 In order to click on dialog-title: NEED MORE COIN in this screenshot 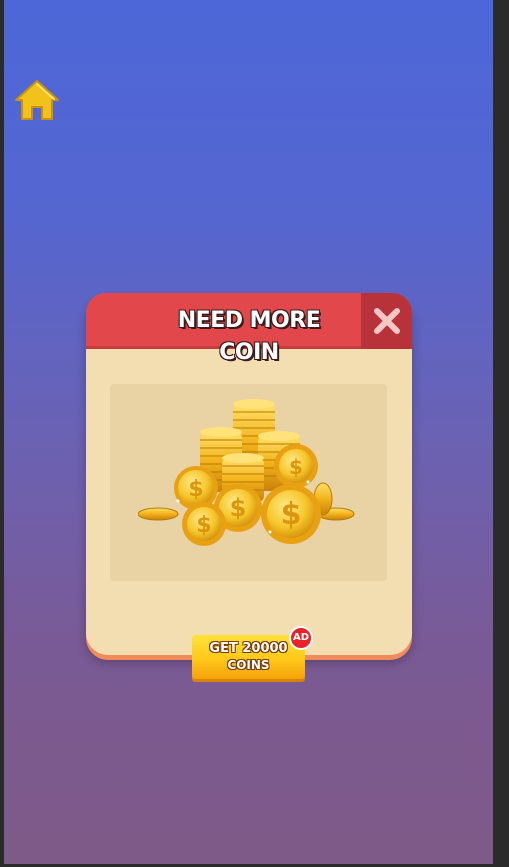, I will do `click(249, 336)`.